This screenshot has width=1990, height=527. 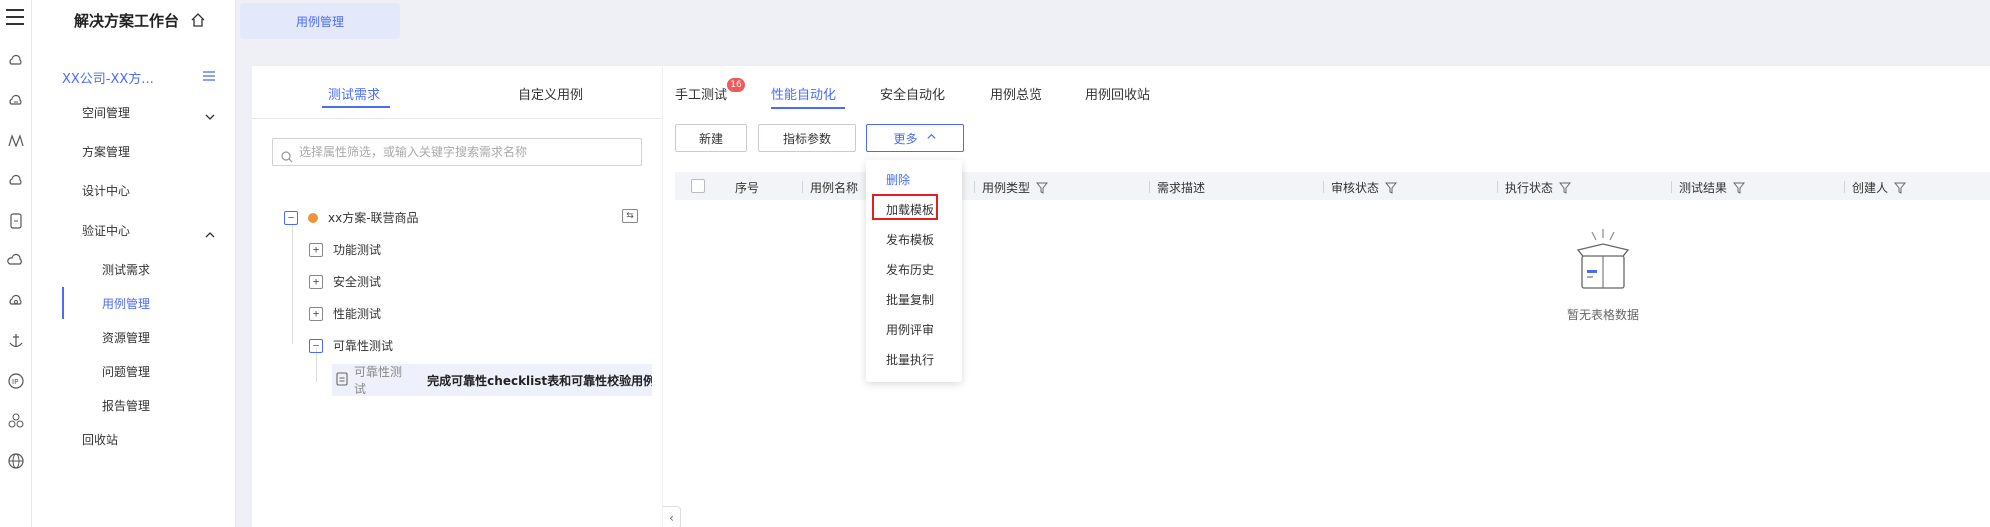 What do you see at coordinates (16, 421) in the screenshot?
I see `cluster-icon` at bounding box center [16, 421].